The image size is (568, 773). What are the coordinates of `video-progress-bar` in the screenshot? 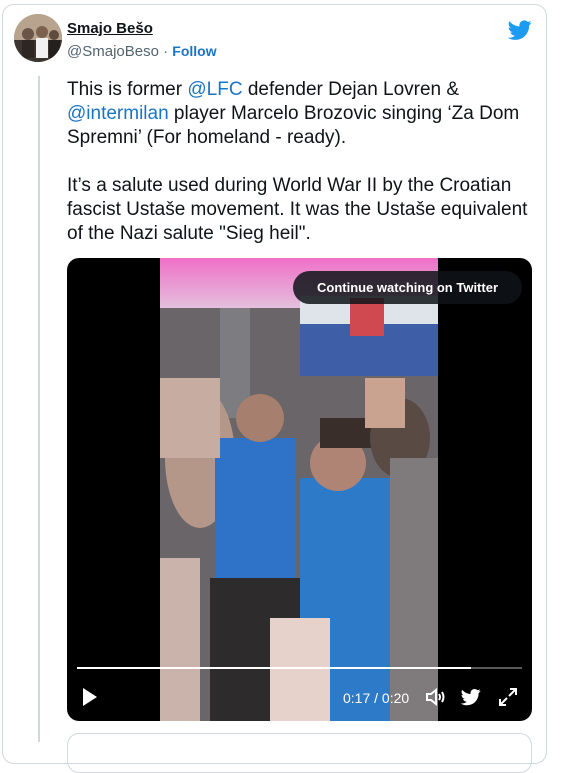 It's located at (299, 668).